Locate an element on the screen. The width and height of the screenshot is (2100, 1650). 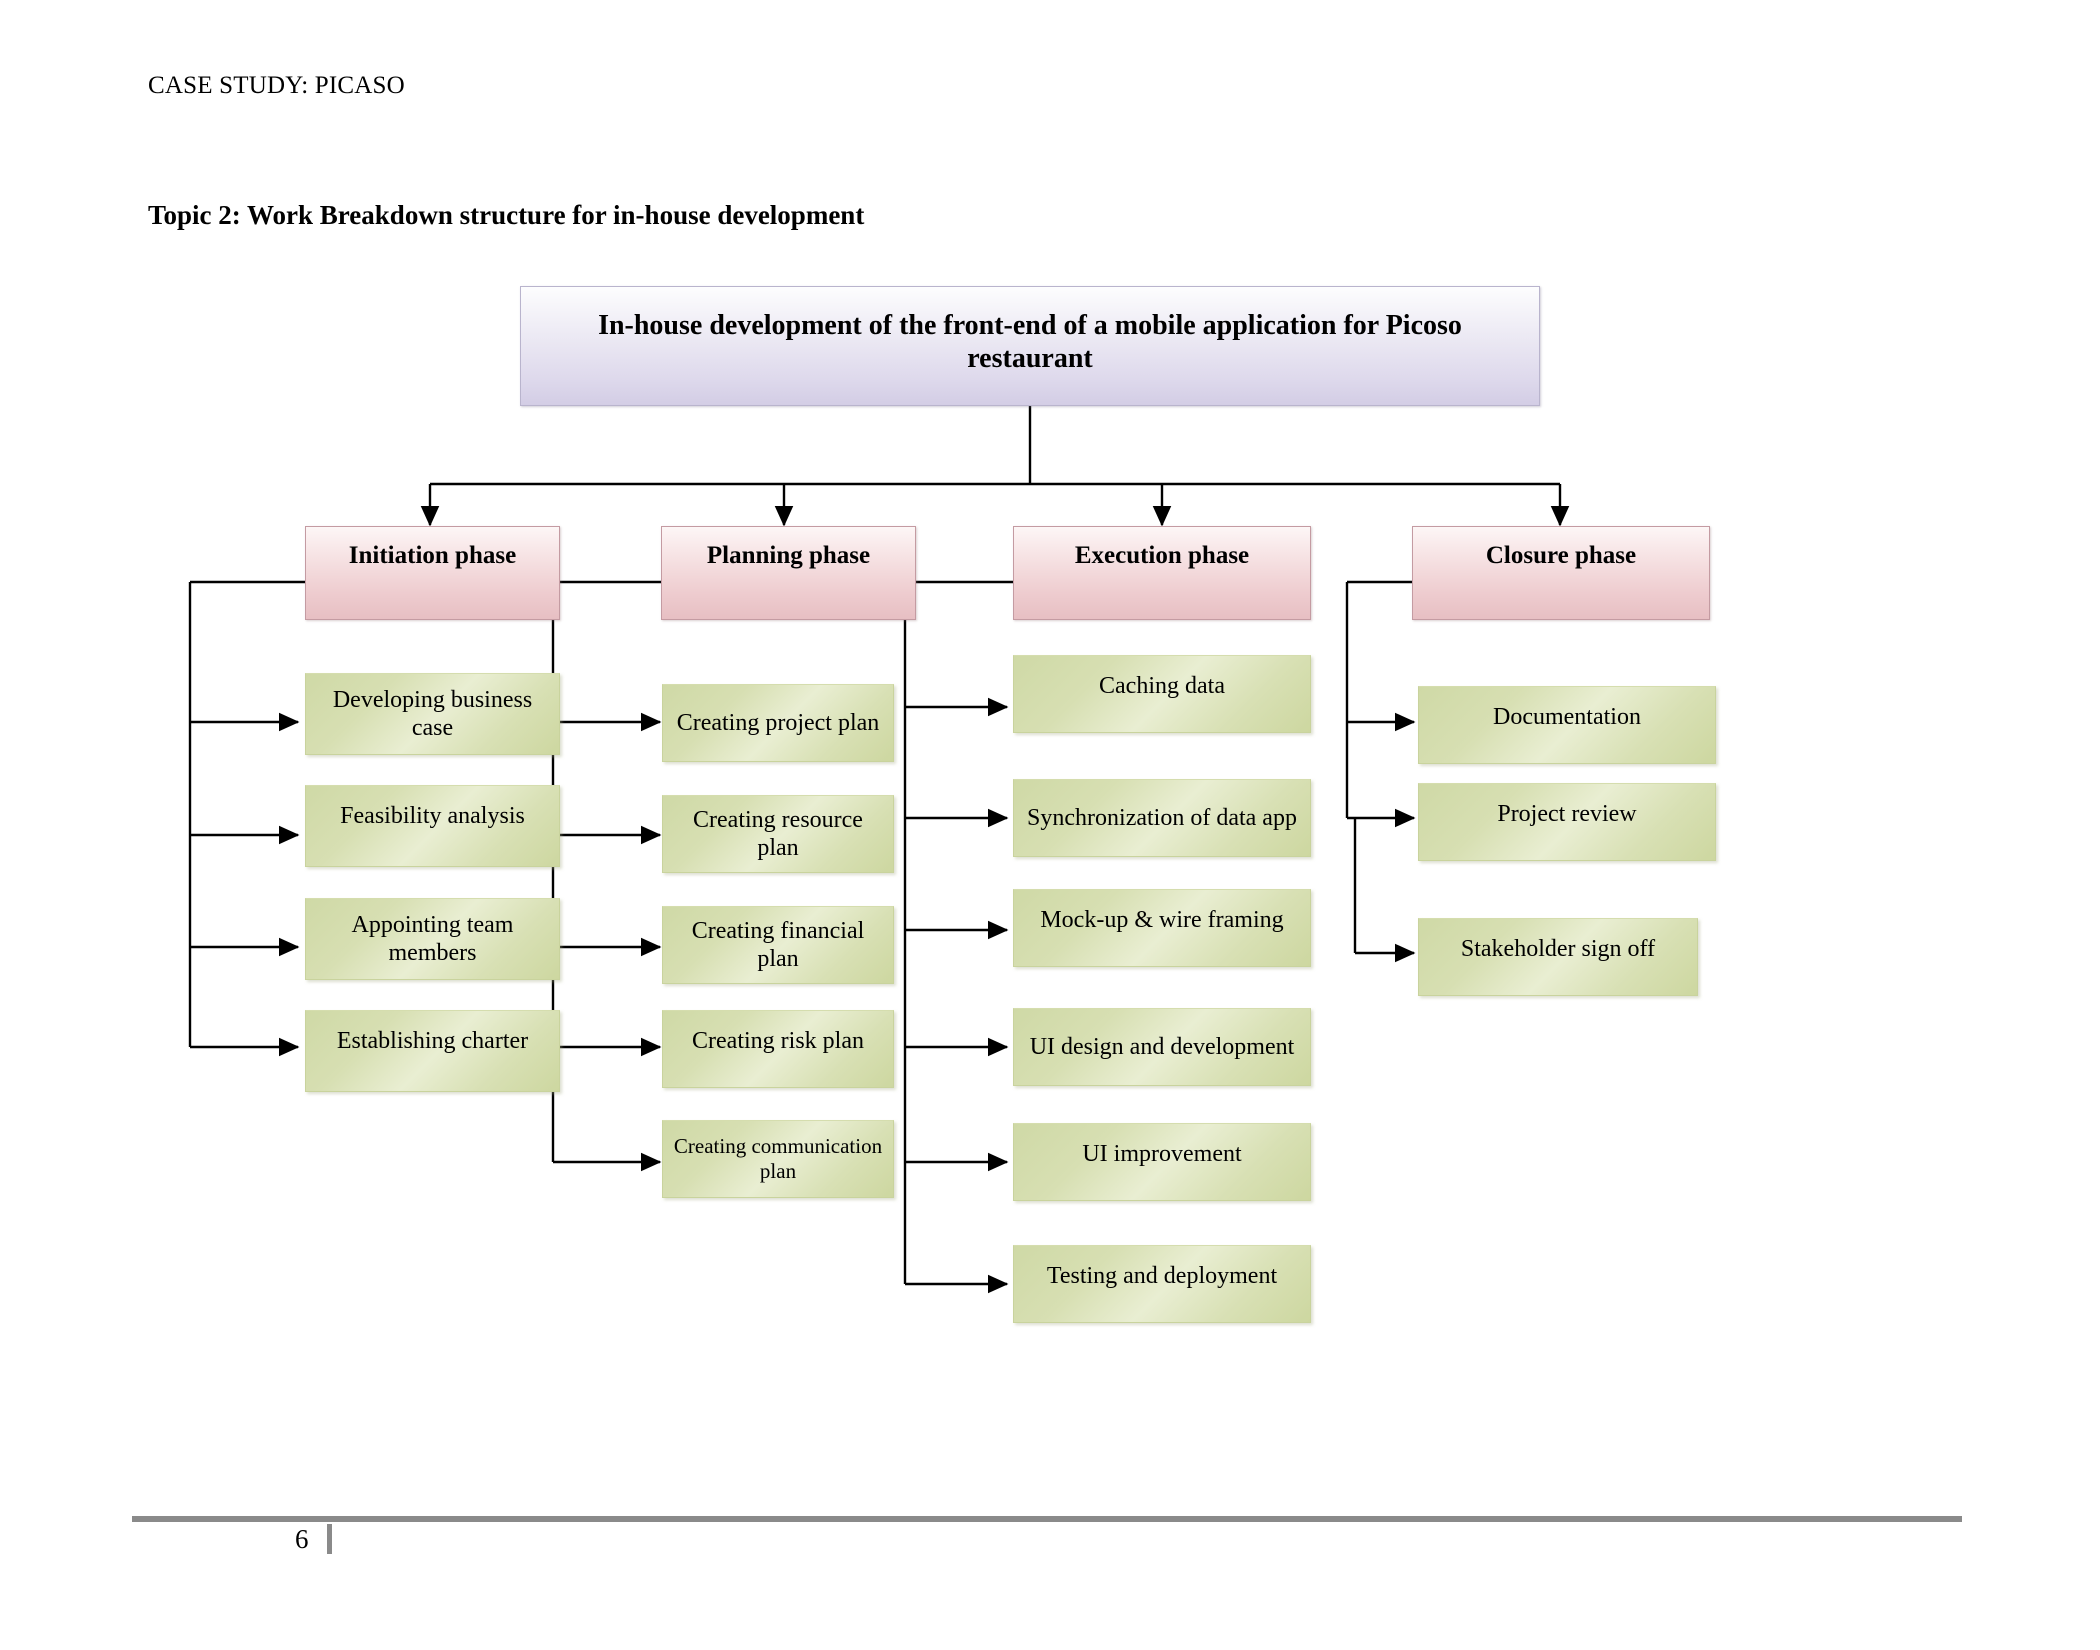
wbs-task-establishing-charter: Establishing charter is located at coordinates (432, 1051).